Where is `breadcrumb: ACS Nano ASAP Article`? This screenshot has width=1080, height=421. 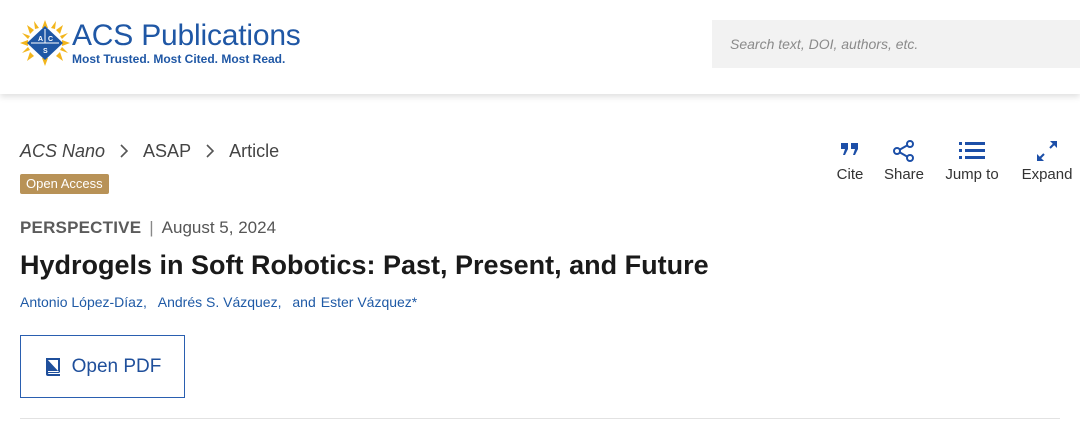
breadcrumb: ACS Nano ASAP Article is located at coordinates (149, 151).